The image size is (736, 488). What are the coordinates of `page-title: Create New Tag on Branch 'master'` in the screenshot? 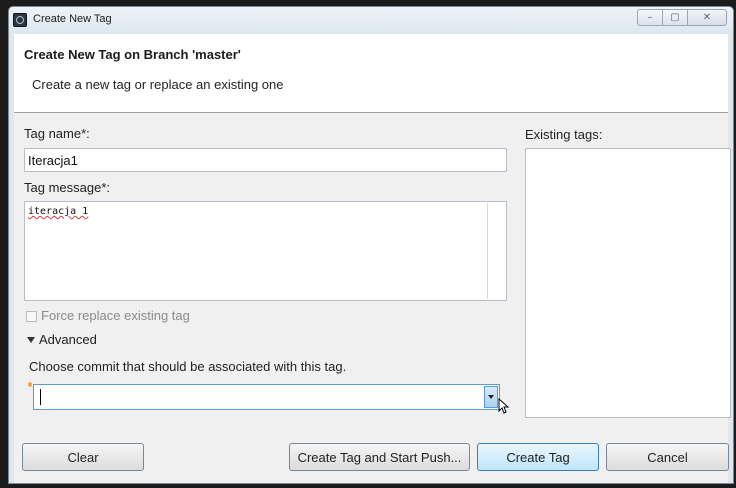 It's located at (132, 54).